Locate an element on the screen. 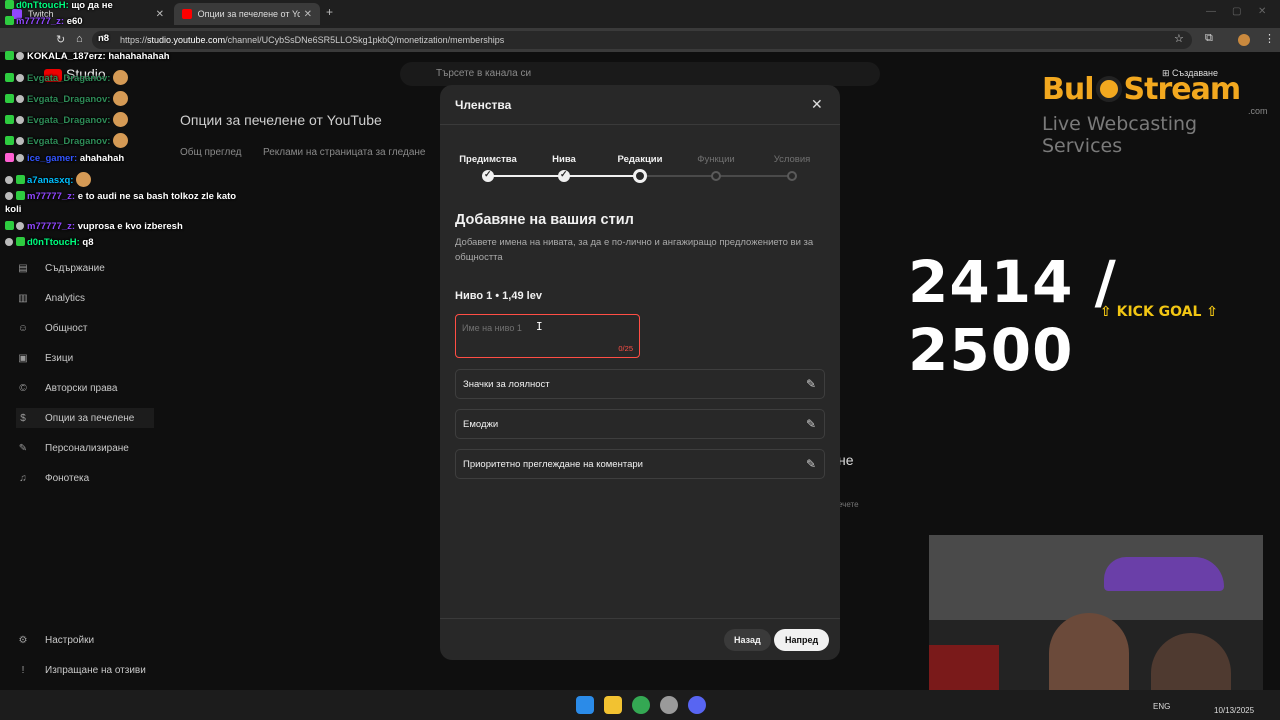 Image resolution: width=1280 pixels, height=720 pixels. sidebar-item-community: ☺ Общност is located at coordinates (85, 328).